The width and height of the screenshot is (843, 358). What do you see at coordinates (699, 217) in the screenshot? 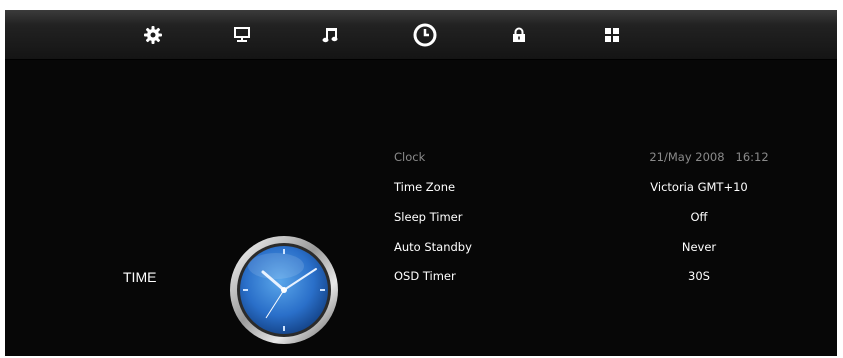
I see `setting-value: Off` at bounding box center [699, 217].